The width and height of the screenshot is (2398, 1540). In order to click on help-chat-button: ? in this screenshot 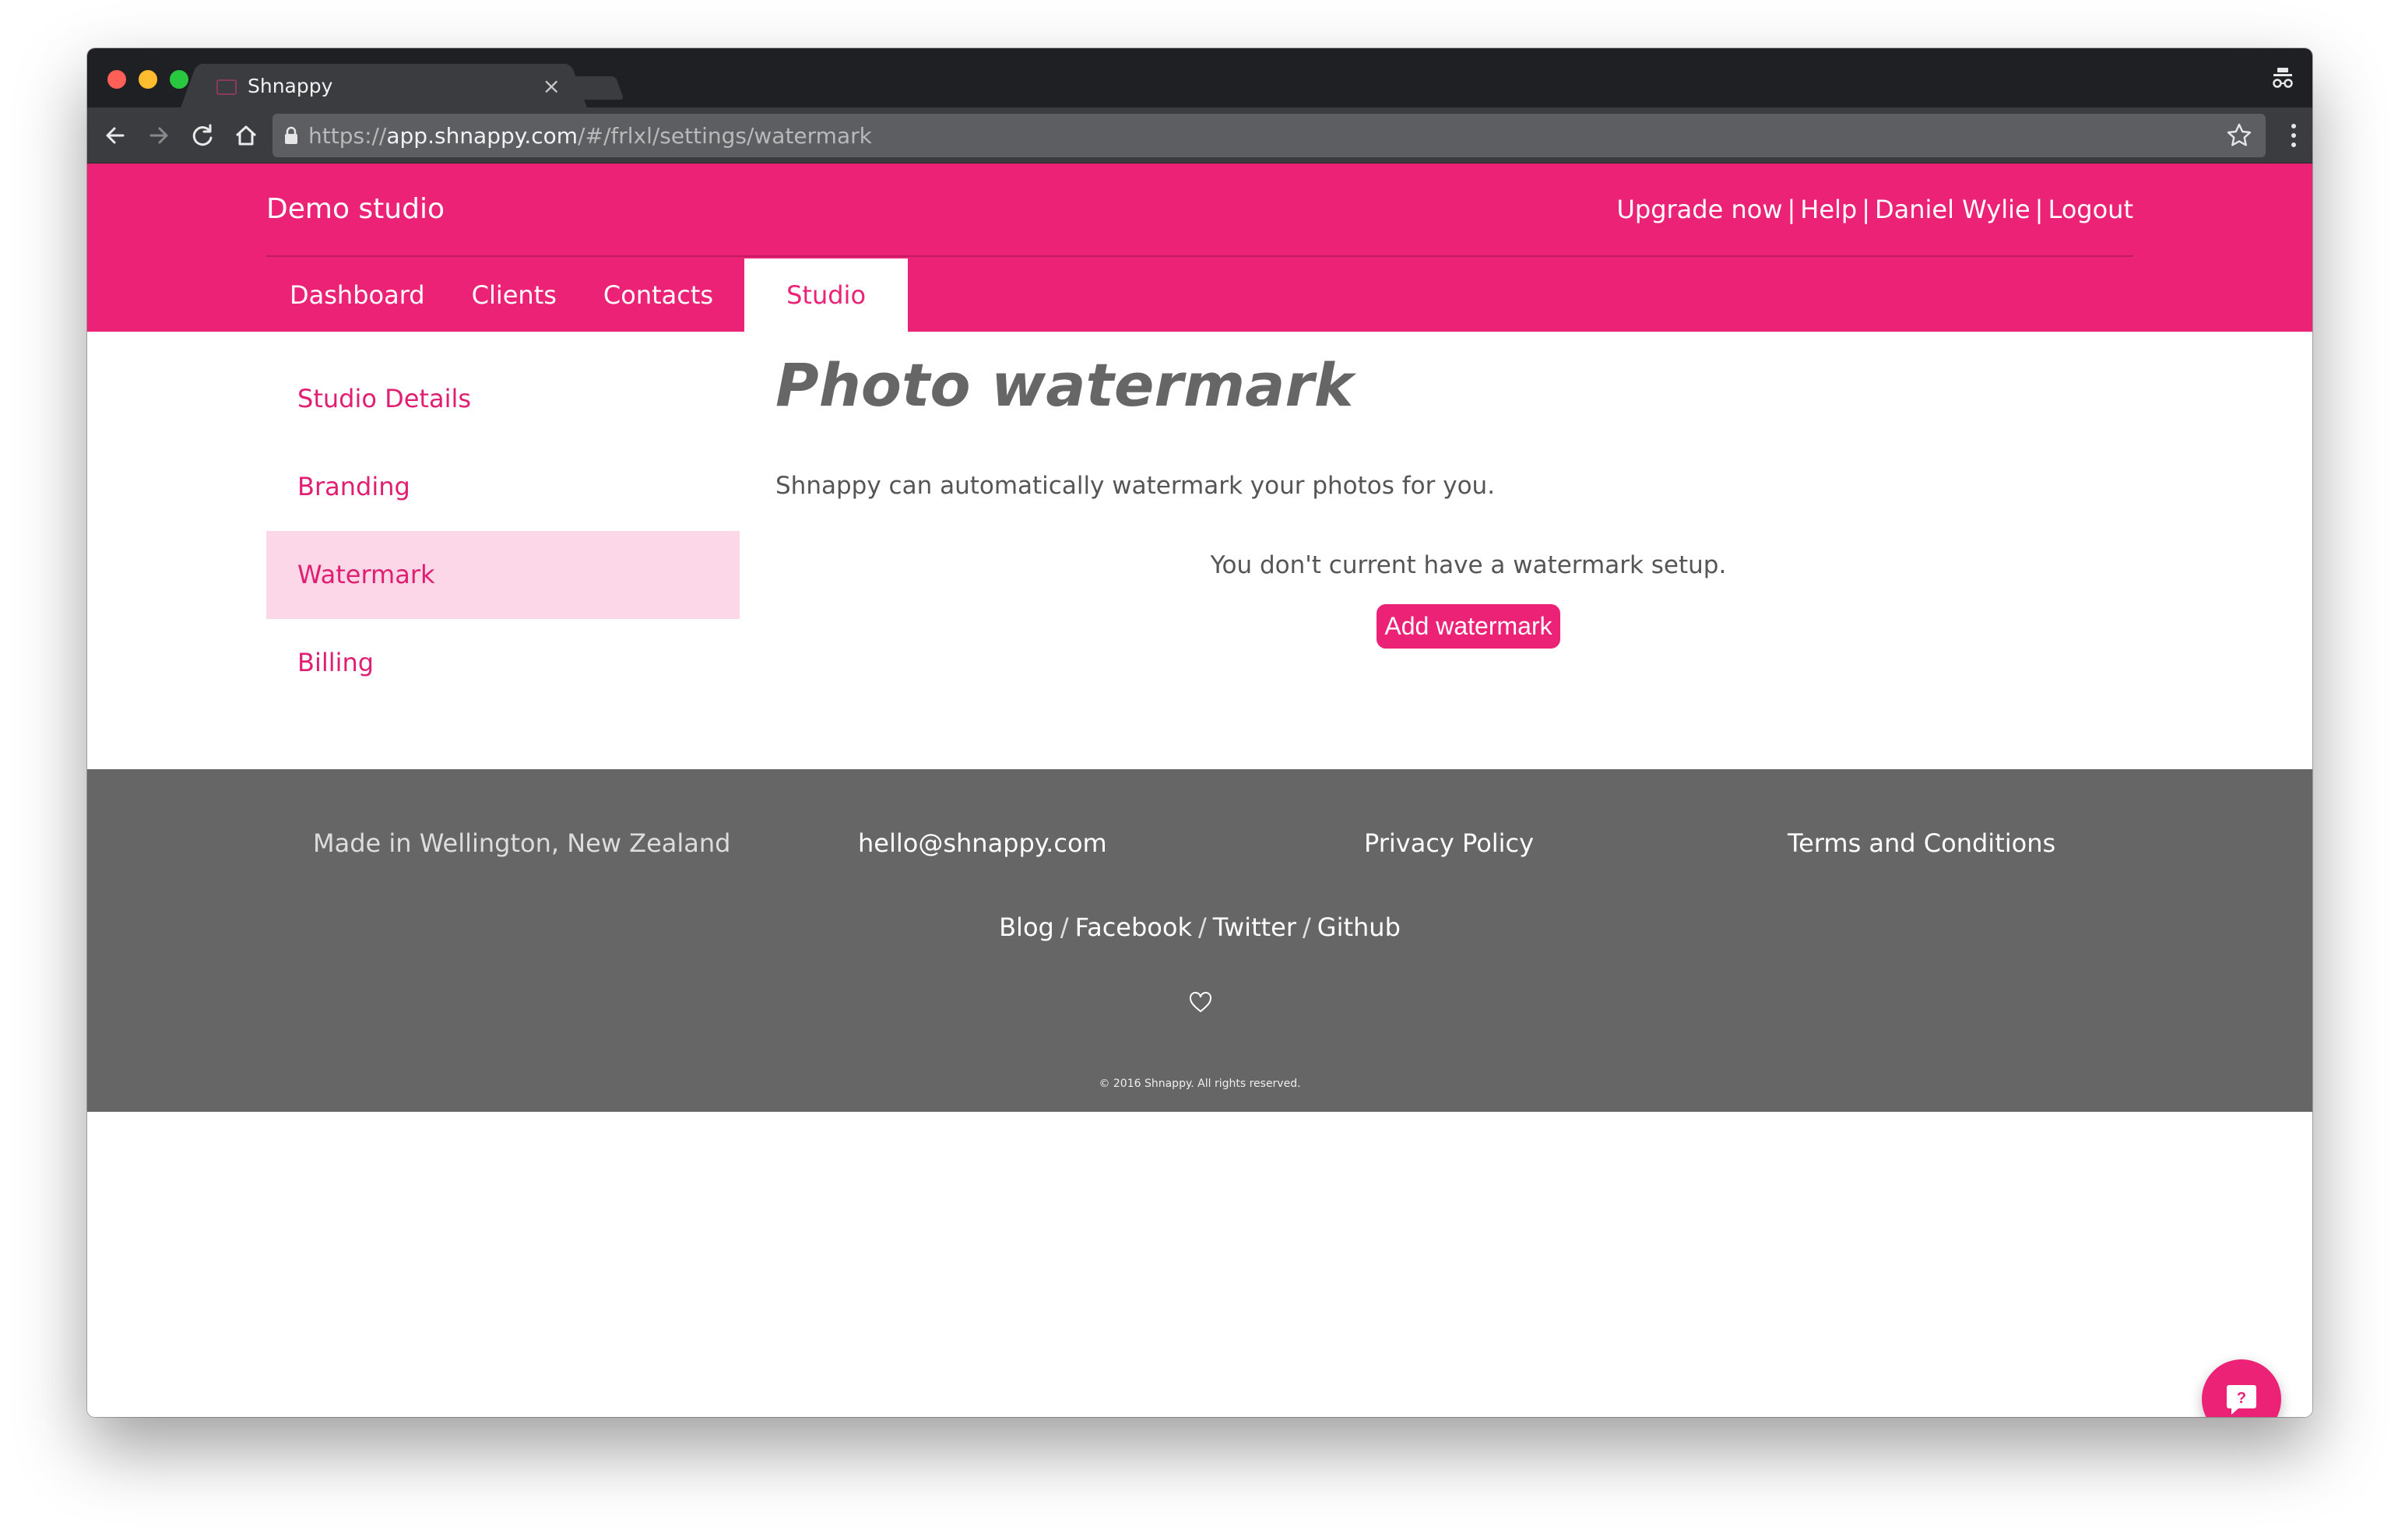, I will do `click(2241, 1388)`.